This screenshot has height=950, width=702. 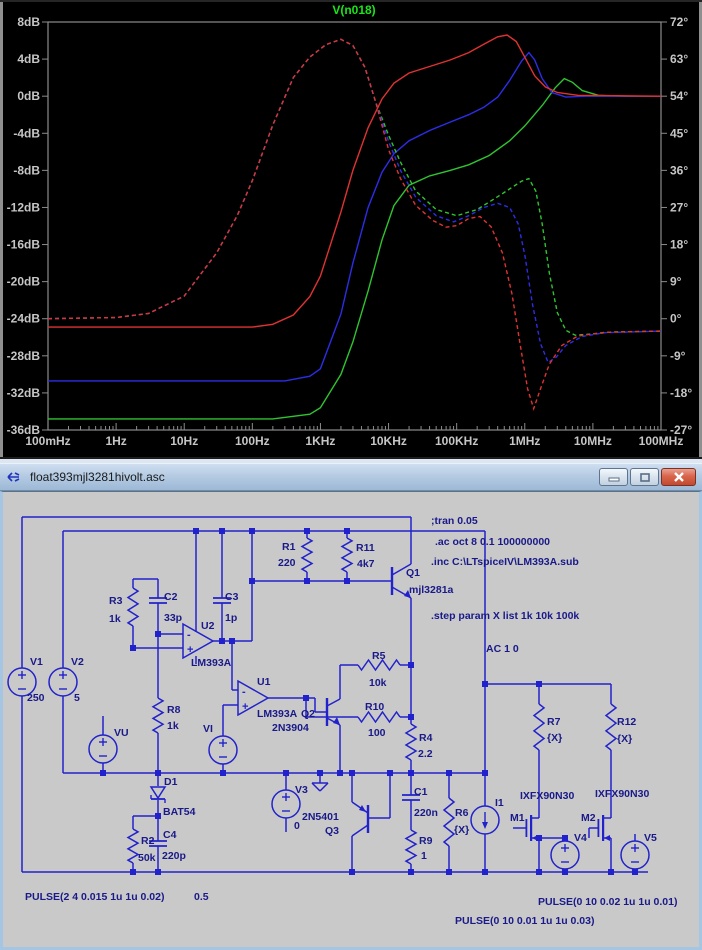 What do you see at coordinates (679, 96) in the screenshot?
I see `right-axis-tick-label: 54°` at bounding box center [679, 96].